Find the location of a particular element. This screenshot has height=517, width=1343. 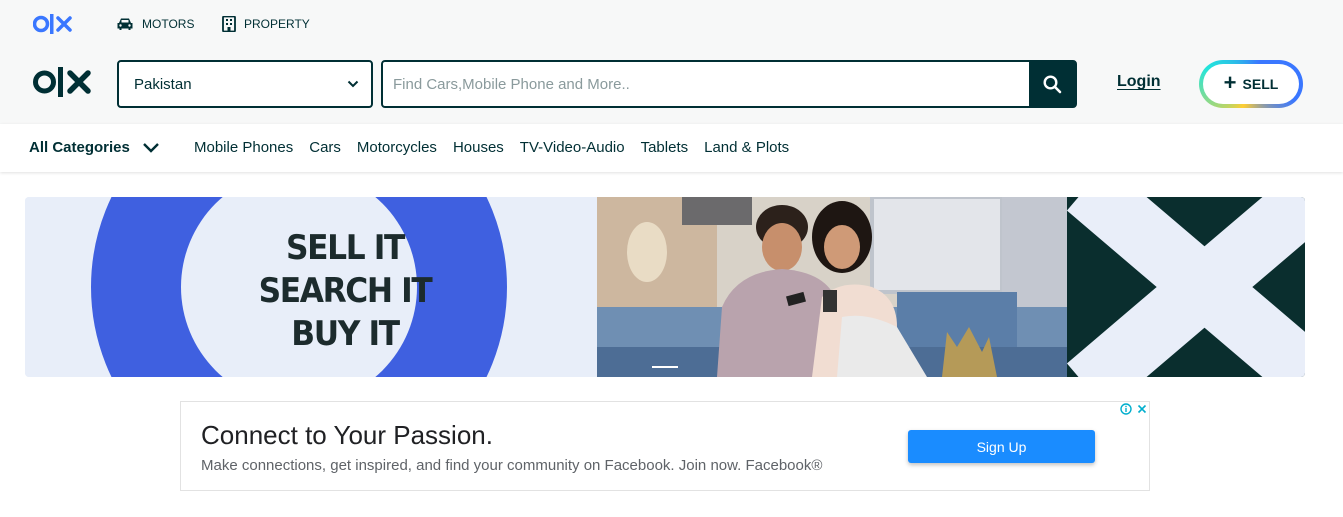

property-label: PROPERTY is located at coordinates (277, 24).